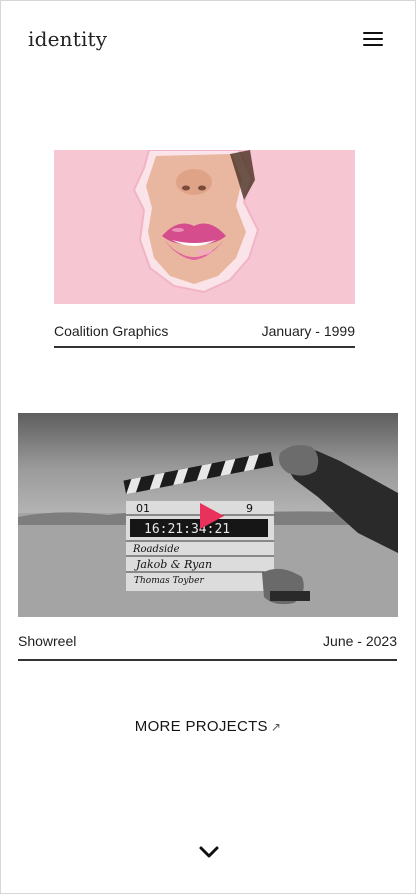 The width and height of the screenshot is (416, 894). Describe the element at coordinates (156, 549) in the screenshot. I see `slate-production: Roadside` at that location.